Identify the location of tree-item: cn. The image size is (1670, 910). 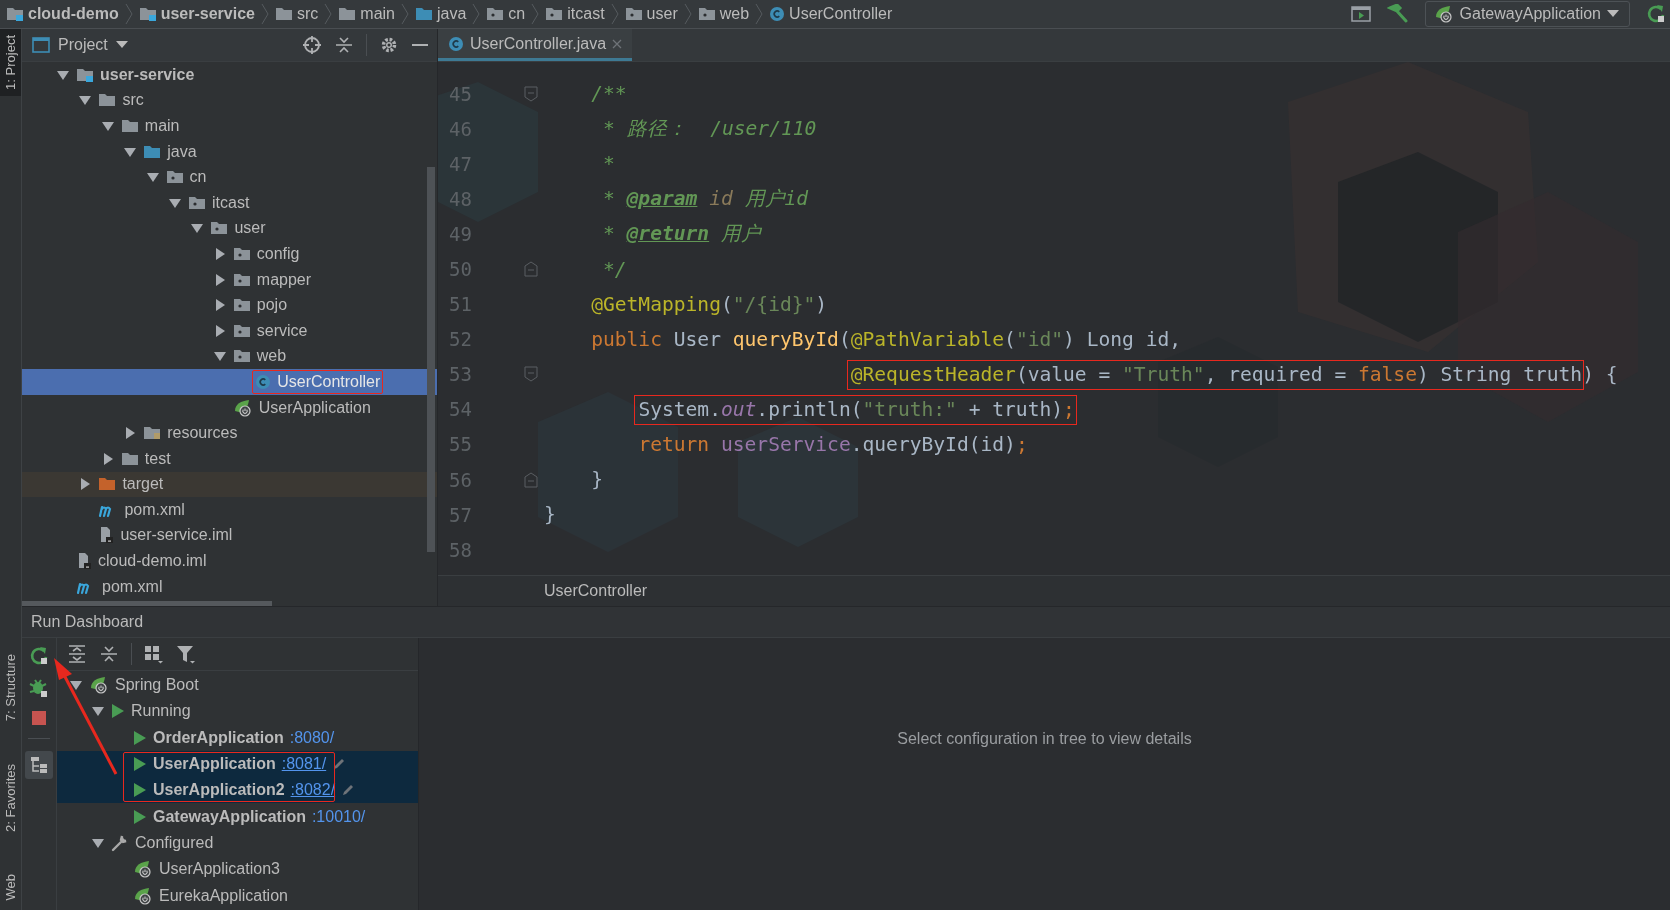
(229, 177).